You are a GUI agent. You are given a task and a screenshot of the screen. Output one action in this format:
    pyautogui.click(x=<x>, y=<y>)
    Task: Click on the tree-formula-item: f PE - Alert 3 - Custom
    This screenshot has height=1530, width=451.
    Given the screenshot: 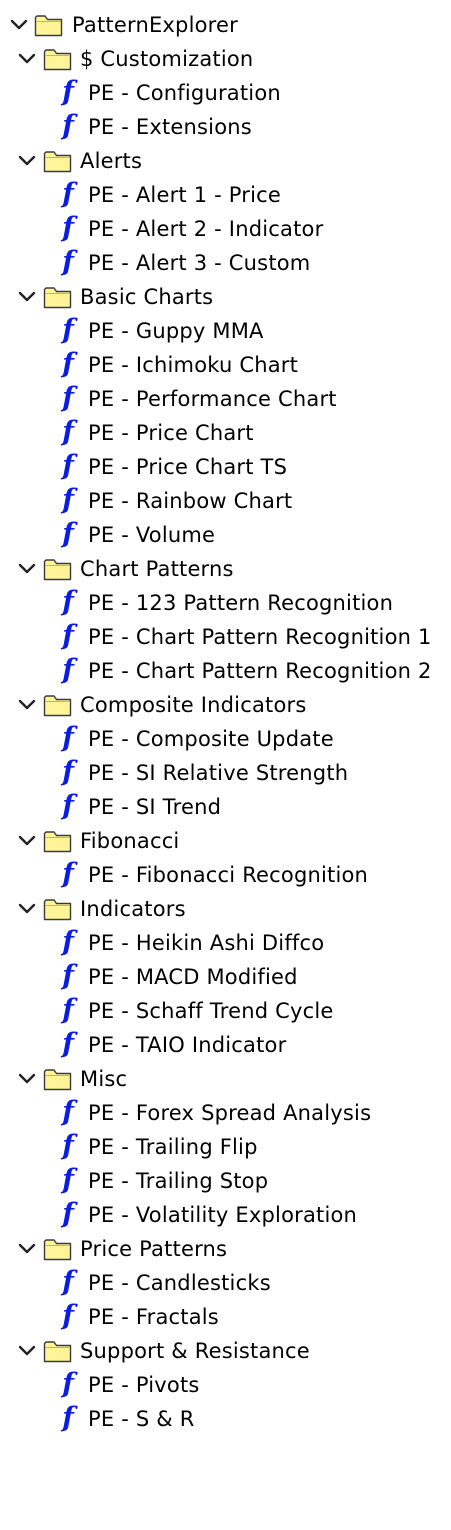 What is the action you would take?
    pyautogui.click(x=225, y=263)
    